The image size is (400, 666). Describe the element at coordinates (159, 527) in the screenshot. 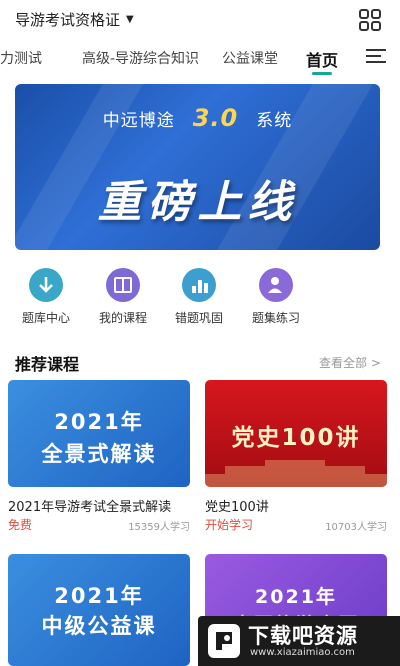

I see `course-learners: 15359人学习` at that location.